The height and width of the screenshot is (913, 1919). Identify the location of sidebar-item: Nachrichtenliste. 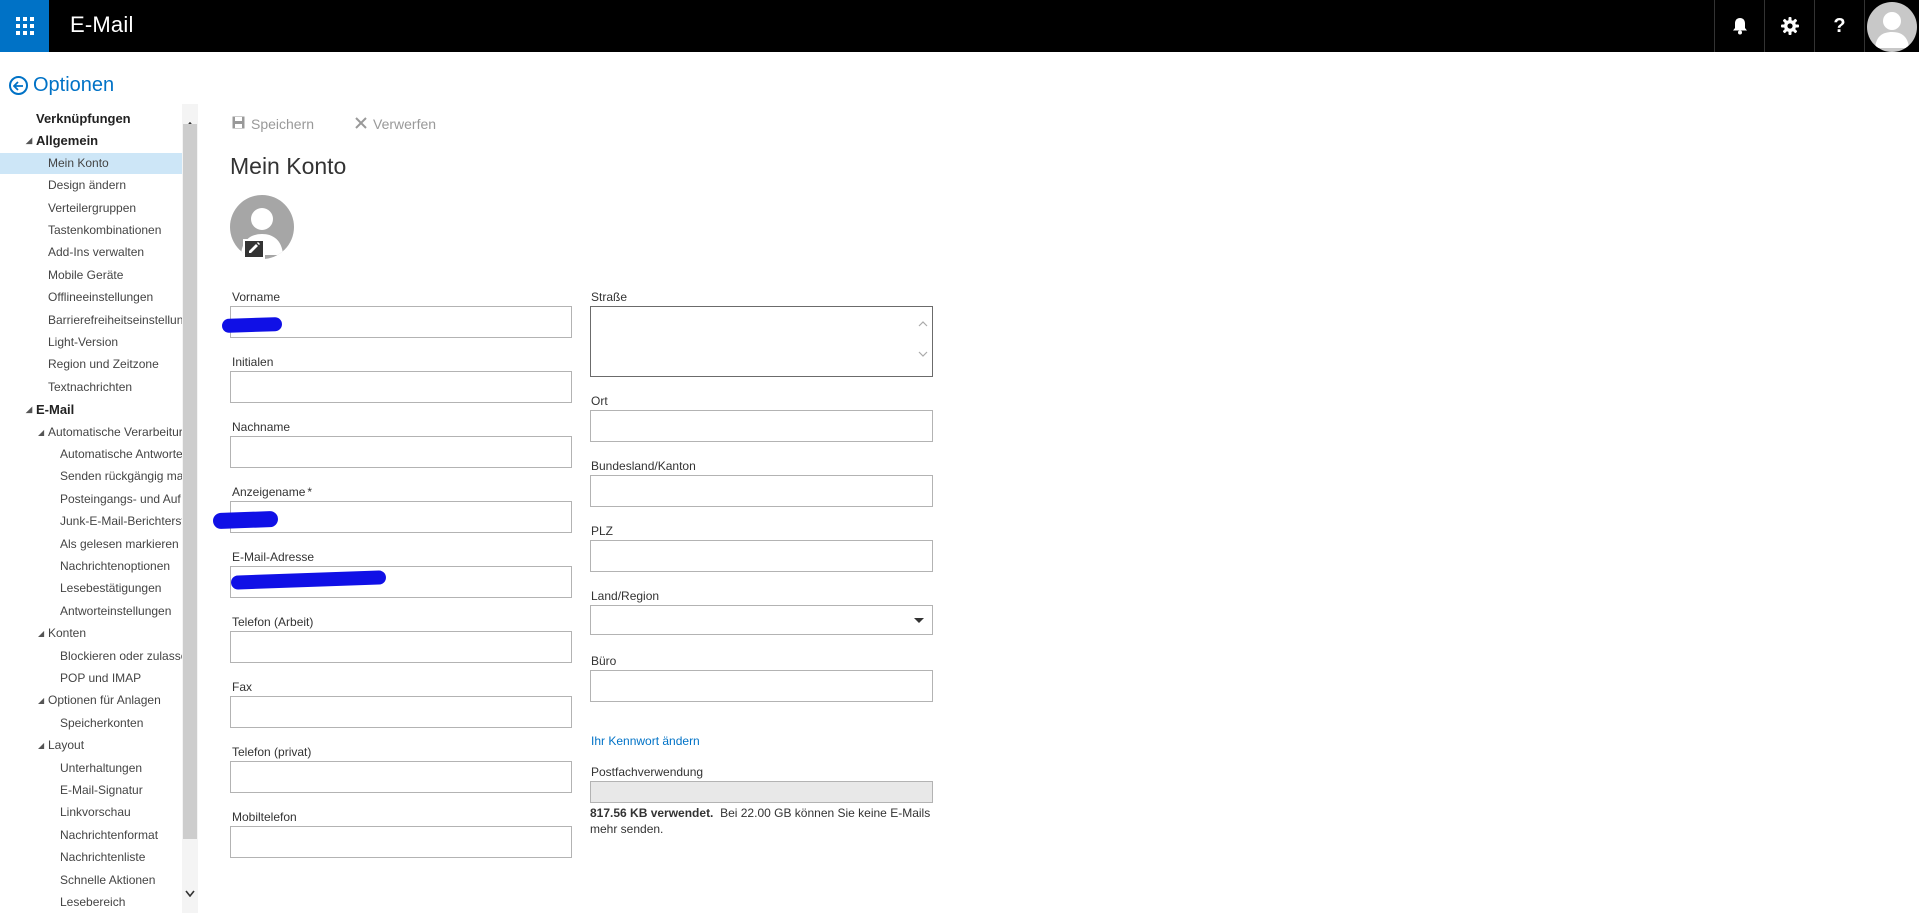
(91, 857).